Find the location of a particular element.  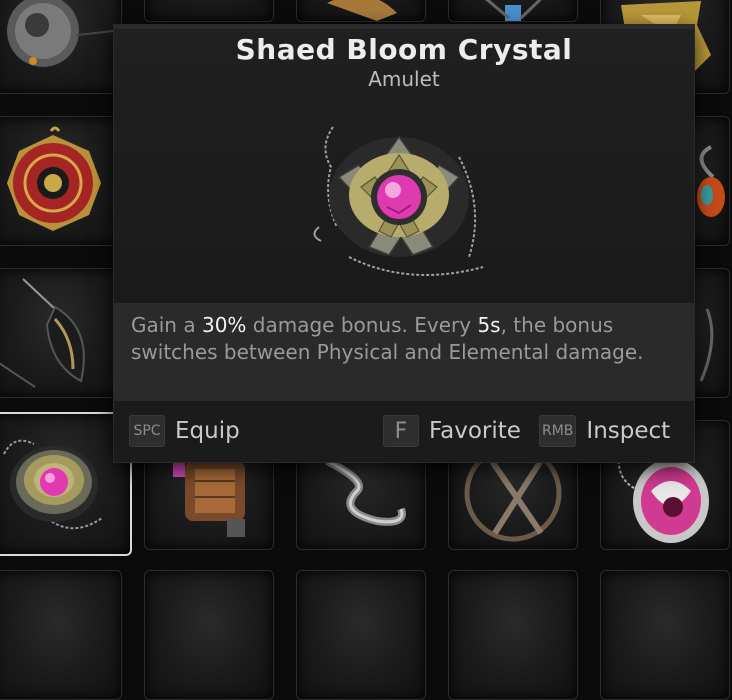

action-bar: SPC Equip F Favorite RMB Inspect is located at coordinates (404, 431).